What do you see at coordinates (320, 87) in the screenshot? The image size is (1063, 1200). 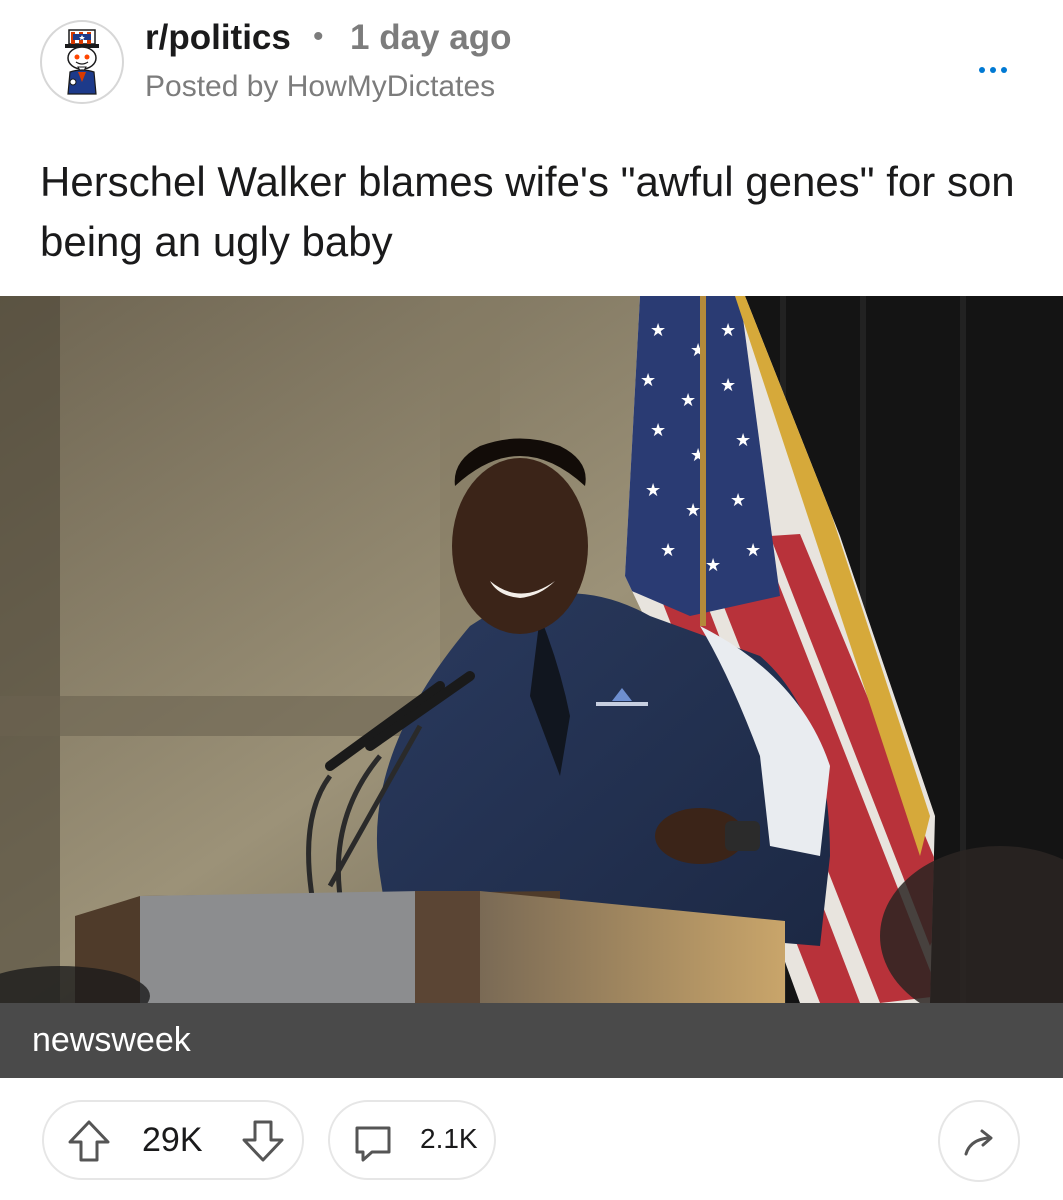 I see `posted-by: Posted by HowMyDictates` at bounding box center [320, 87].